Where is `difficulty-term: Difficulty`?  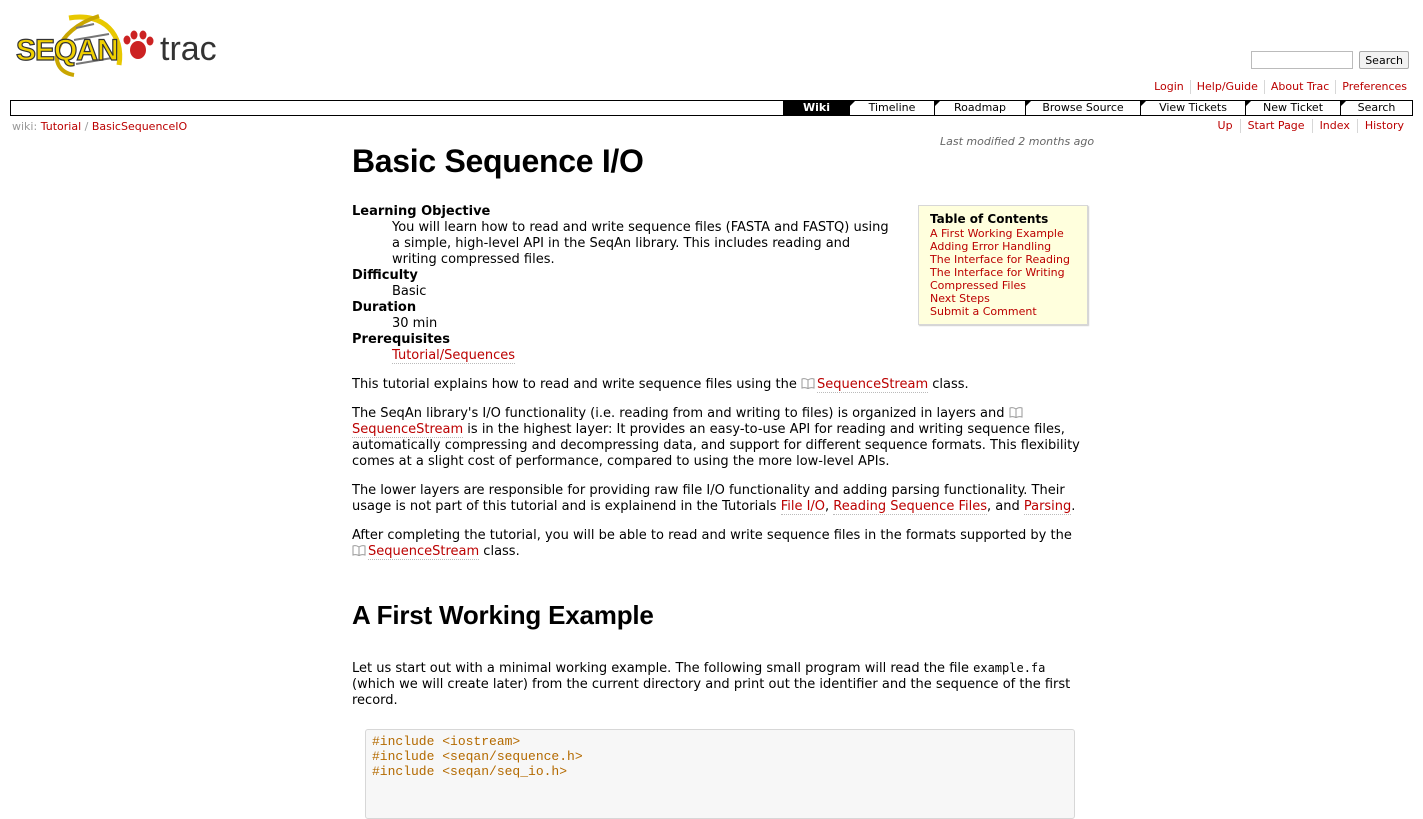
difficulty-term: Difficulty is located at coordinates (385, 275).